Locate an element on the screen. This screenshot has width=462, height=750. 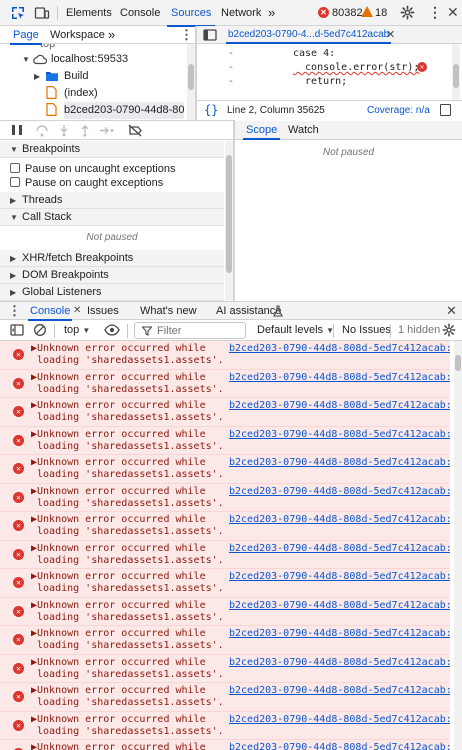
tab-page: Page is located at coordinates (26, 35).